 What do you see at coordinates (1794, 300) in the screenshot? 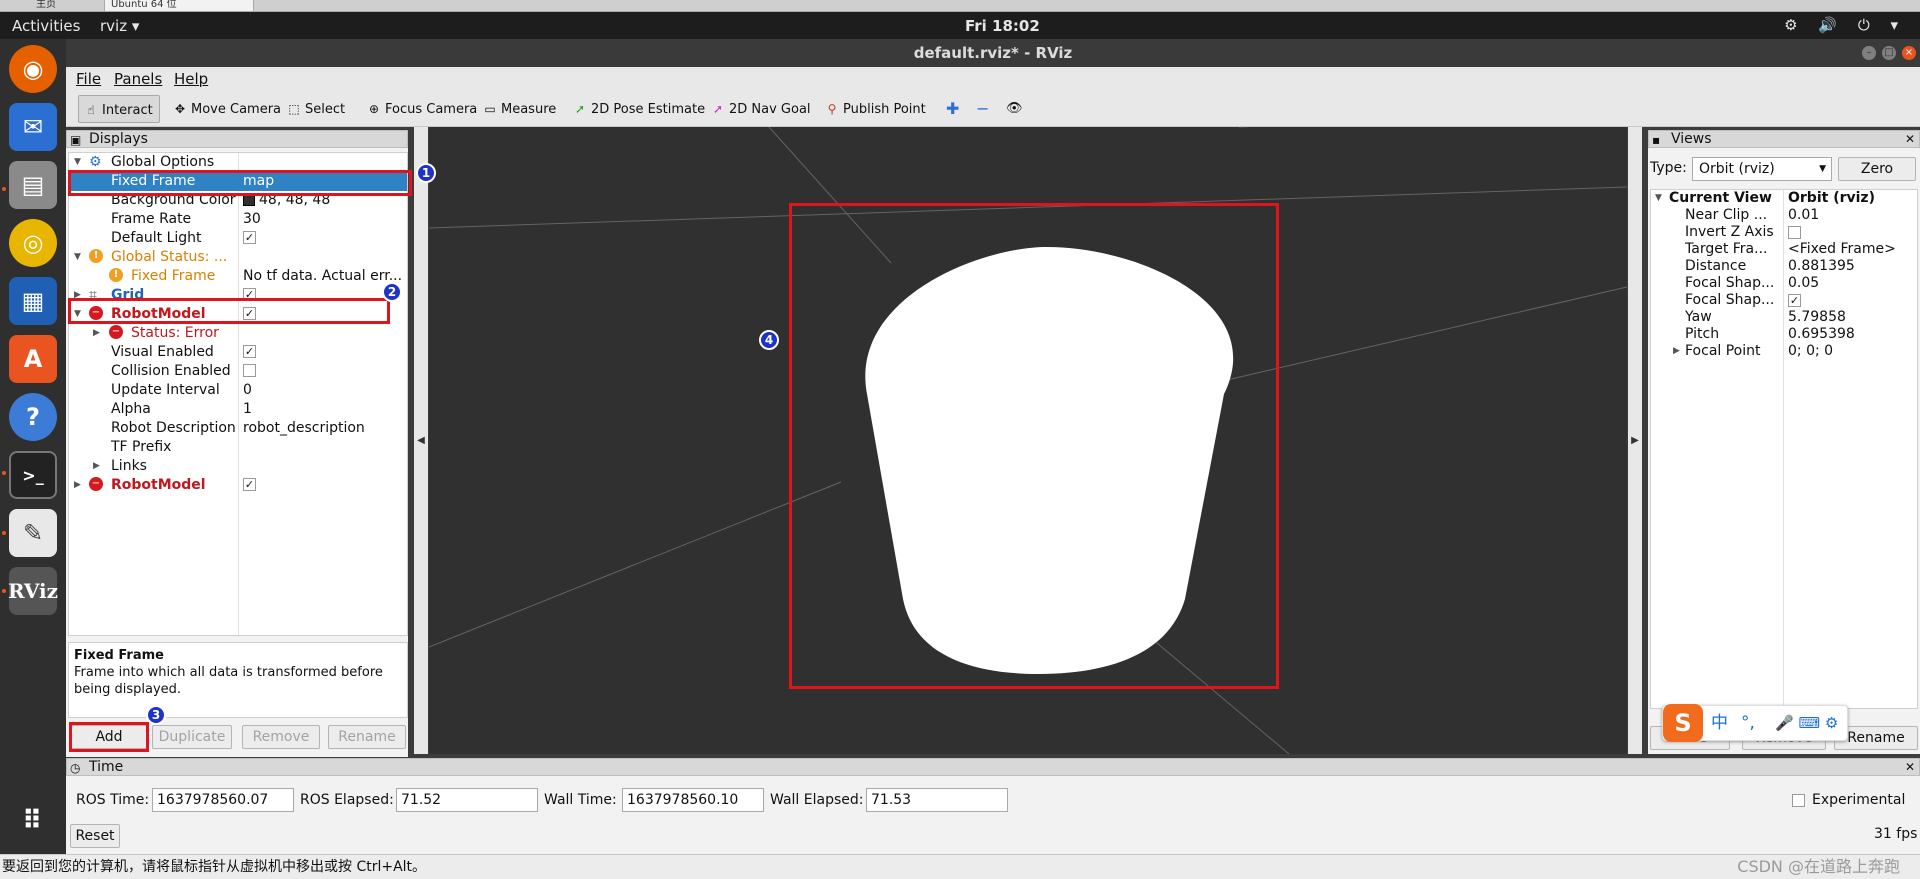
I see `focal-shape-checkbox: ✓` at bounding box center [1794, 300].